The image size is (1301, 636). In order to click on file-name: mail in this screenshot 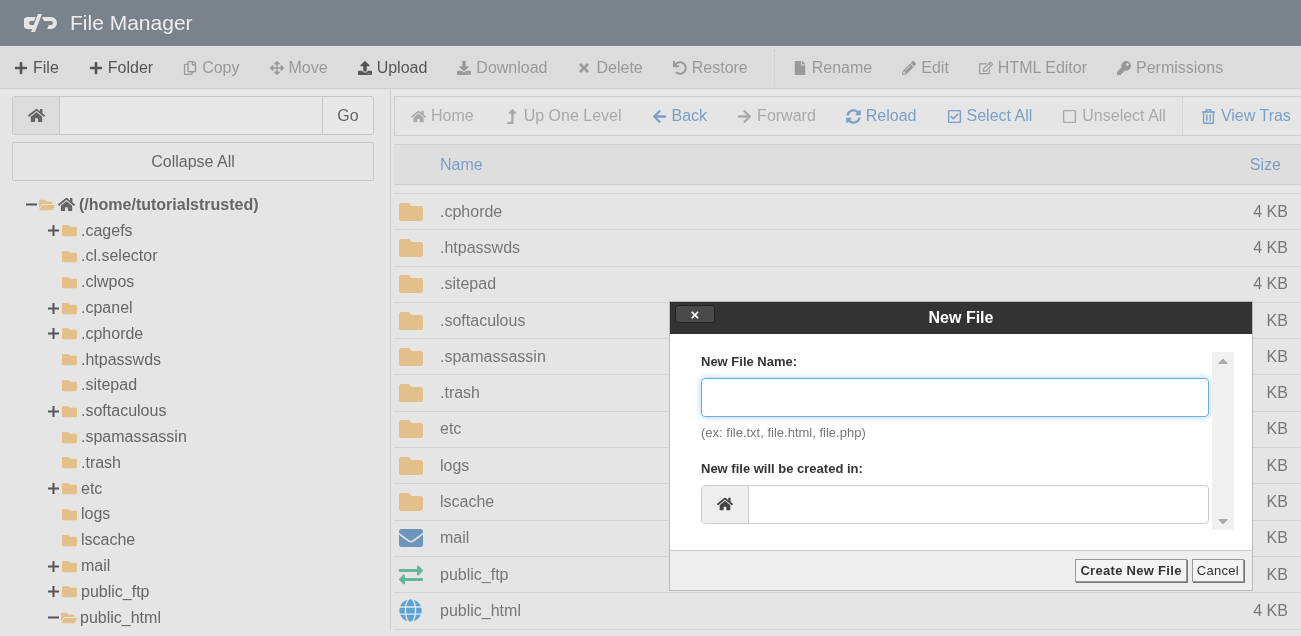, I will do `click(455, 538)`.